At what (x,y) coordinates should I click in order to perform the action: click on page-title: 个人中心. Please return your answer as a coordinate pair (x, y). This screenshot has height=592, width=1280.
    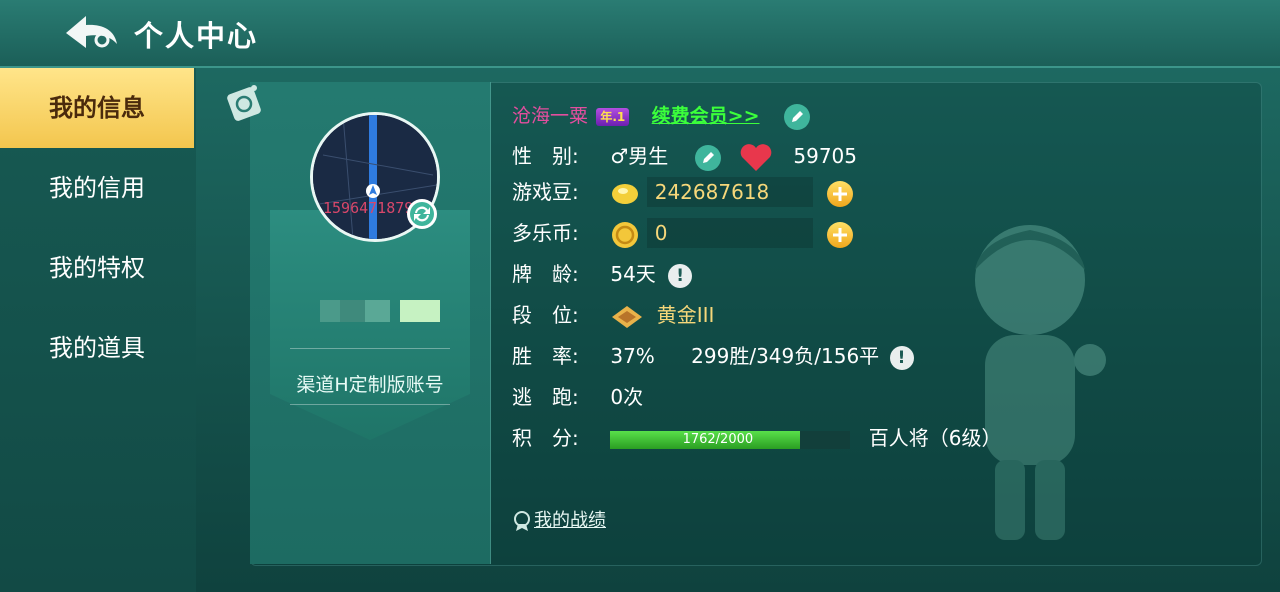
    Looking at the image, I should click on (196, 36).